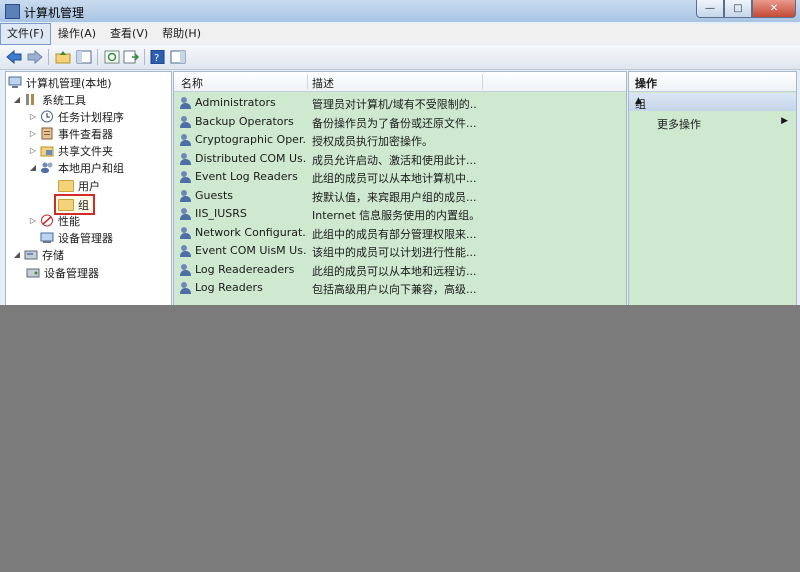 The image size is (800, 572). What do you see at coordinates (400, 82) in the screenshot?
I see `list-header: 名称 描述` at bounding box center [400, 82].